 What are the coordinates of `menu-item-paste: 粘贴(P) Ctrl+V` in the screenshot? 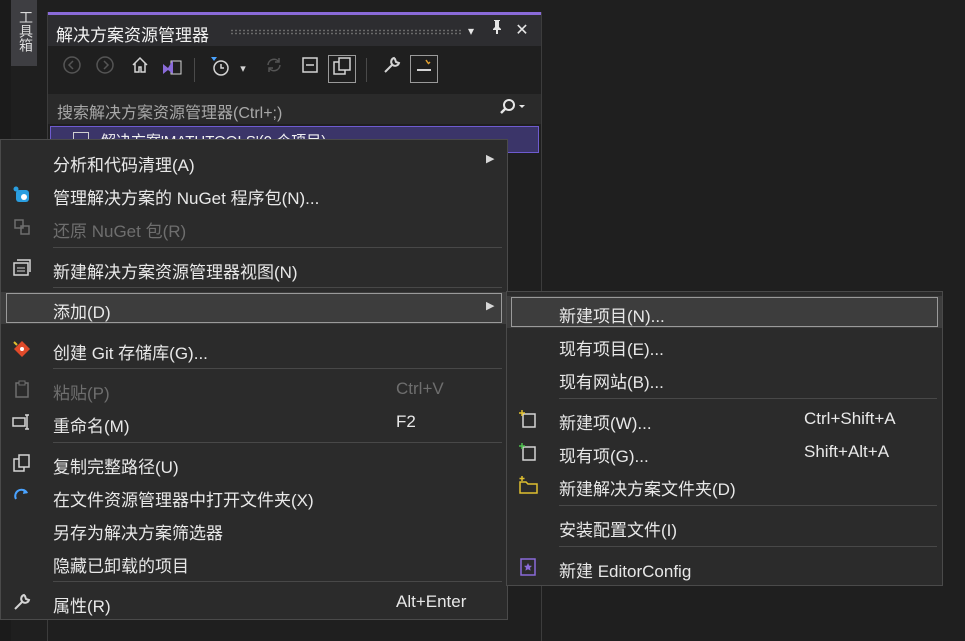 It's located at (254, 389).